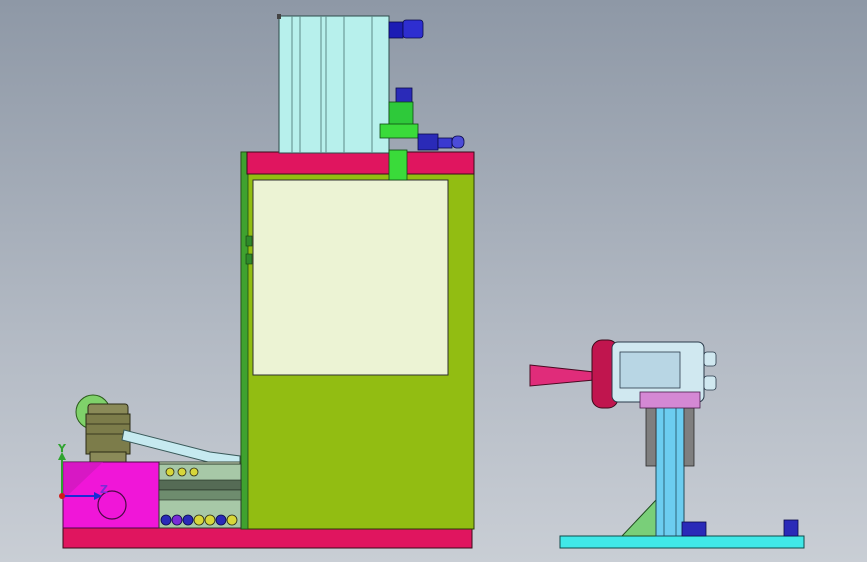 This screenshot has width=867, height=562. Describe the element at coordinates (244, 340) in the screenshot. I see `cabinet-side-strip` at that location.